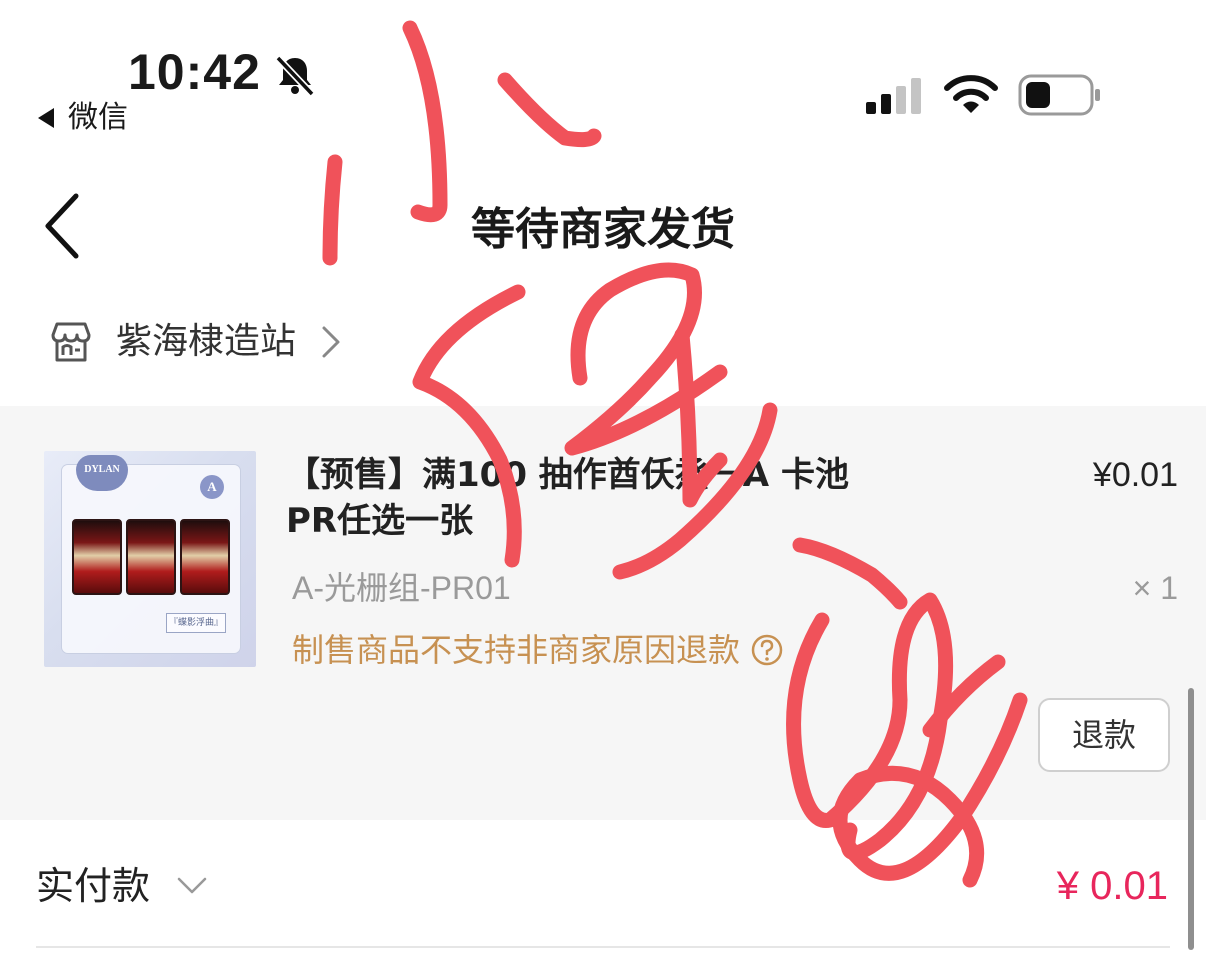  What do you see at coordinates (603, 886) in the screenshot?
I see `paid-amount-row: 实付款 ¥ 0.01` at bounding box center [603, 886].